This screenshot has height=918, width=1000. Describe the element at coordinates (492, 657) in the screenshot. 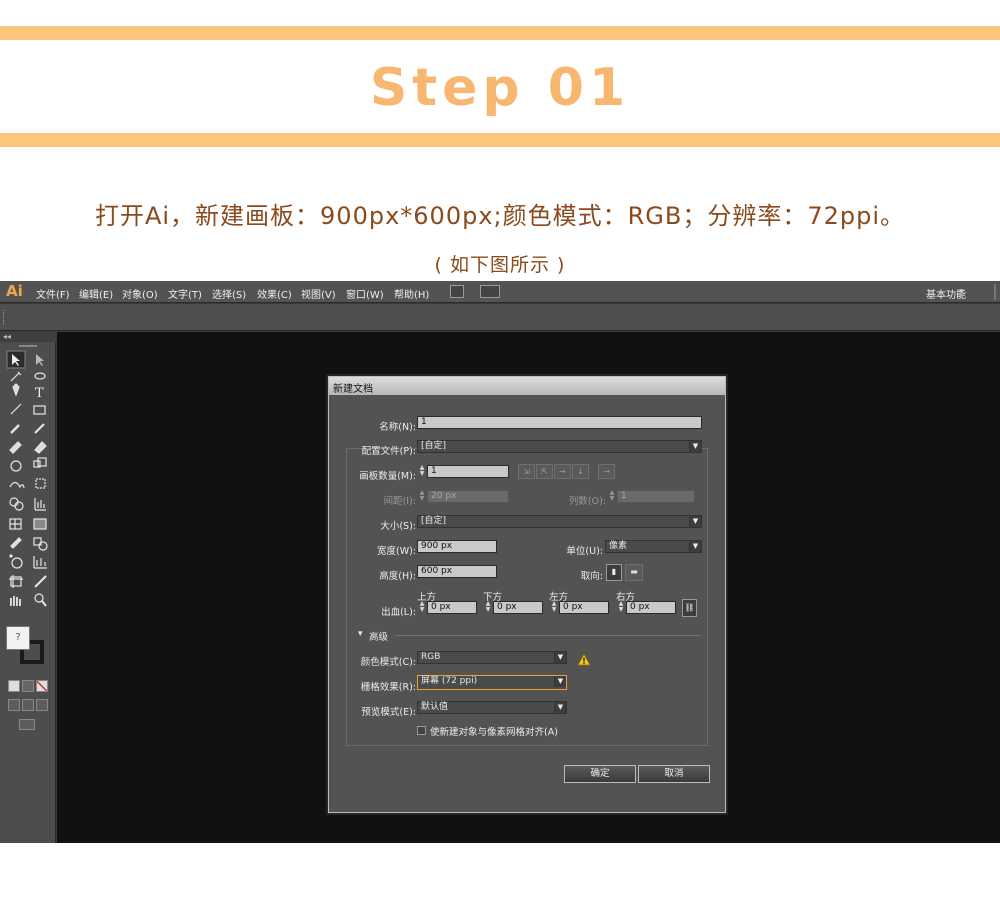

I see `color-mode-dropdown: RGB ▼` at that location.